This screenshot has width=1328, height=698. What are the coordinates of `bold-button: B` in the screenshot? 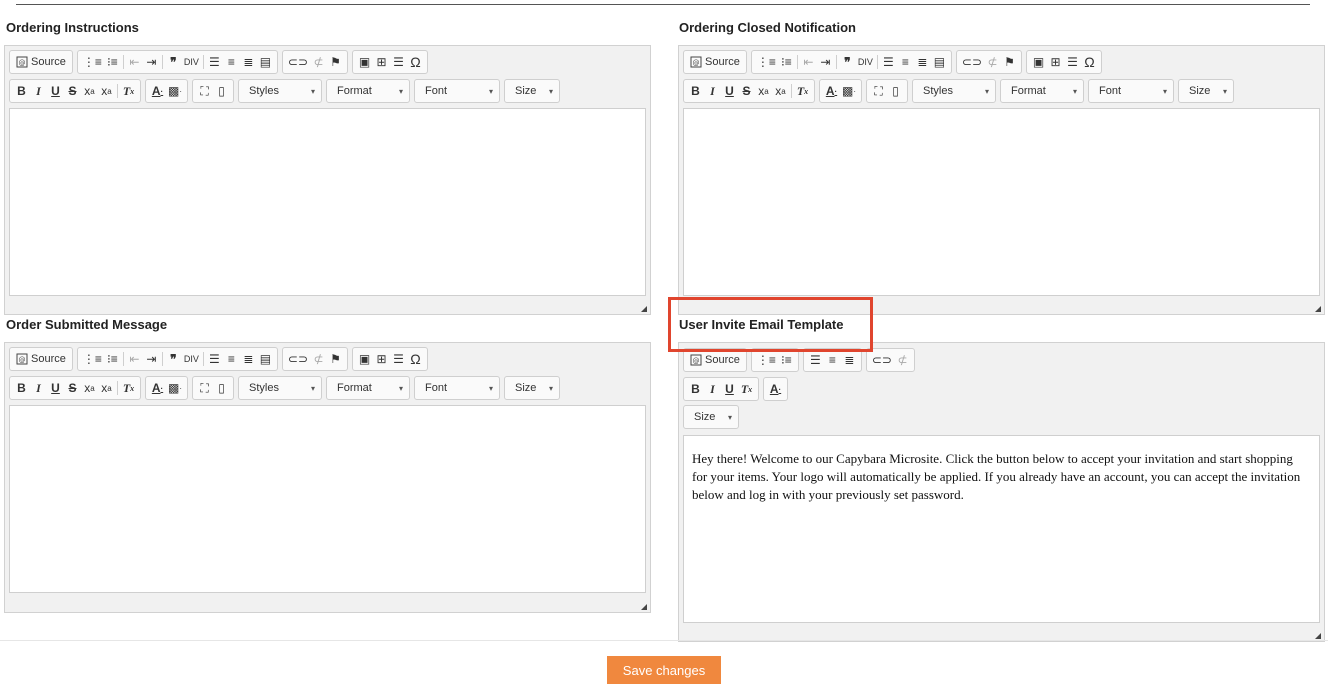 It's located at (21, 91).